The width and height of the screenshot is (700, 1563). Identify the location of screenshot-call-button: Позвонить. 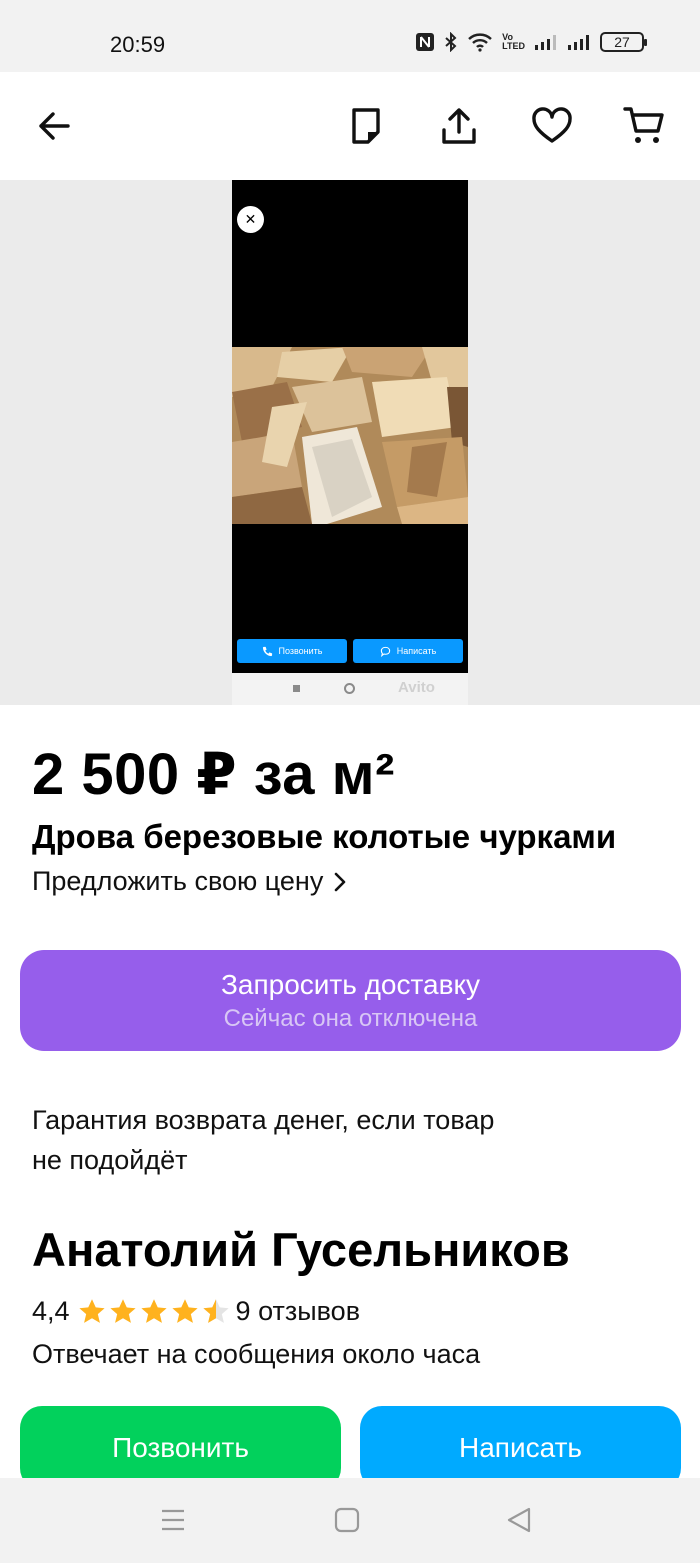
(292, 651).